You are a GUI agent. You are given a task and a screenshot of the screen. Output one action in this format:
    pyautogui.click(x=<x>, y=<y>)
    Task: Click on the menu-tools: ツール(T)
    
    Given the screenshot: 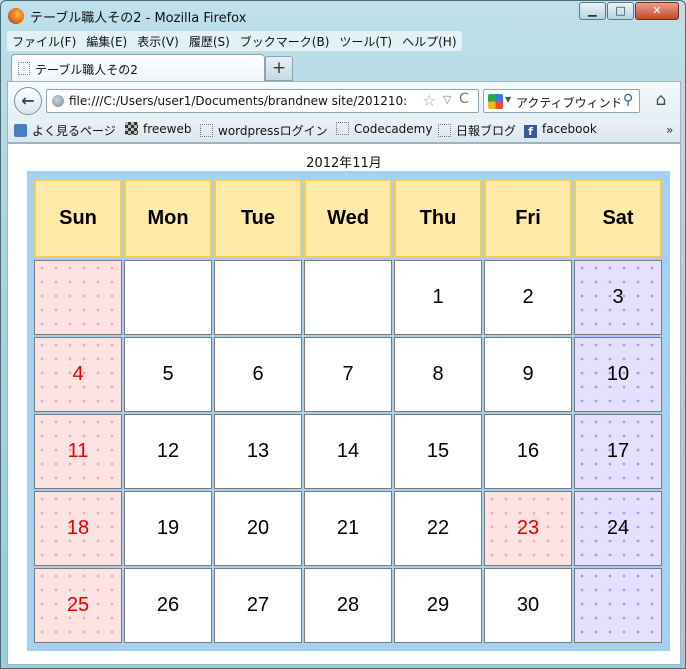 What is the action you would take?
    pyautogui.click(x=365, y=41)
    